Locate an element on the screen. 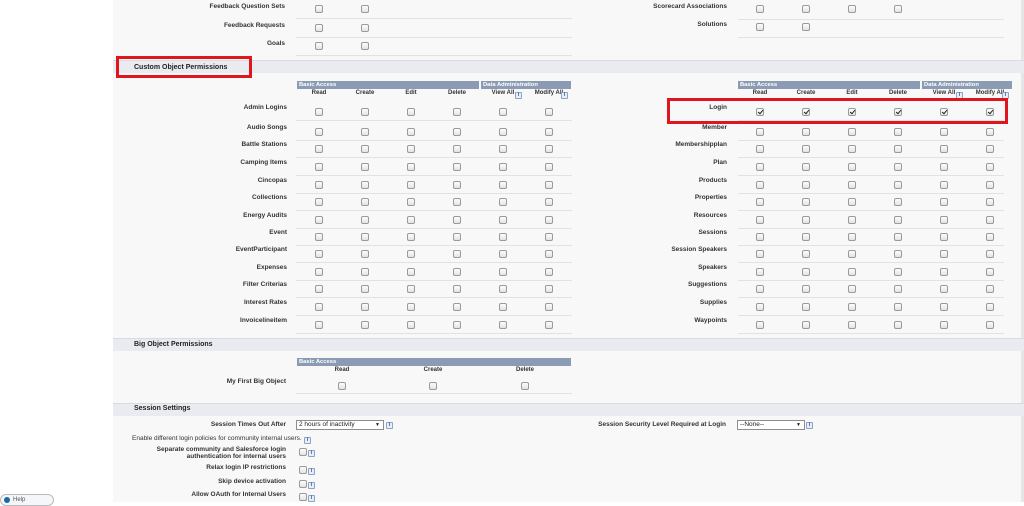 This screenshot has width=1024, height=506. help-tab: Help is located at coordinates (27, 500).